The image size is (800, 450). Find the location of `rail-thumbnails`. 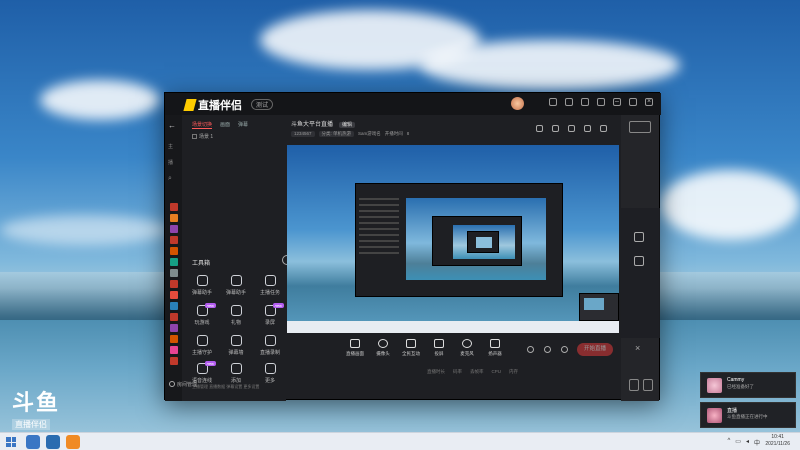

rail-thumbnails is located at coordinates (174, 285).